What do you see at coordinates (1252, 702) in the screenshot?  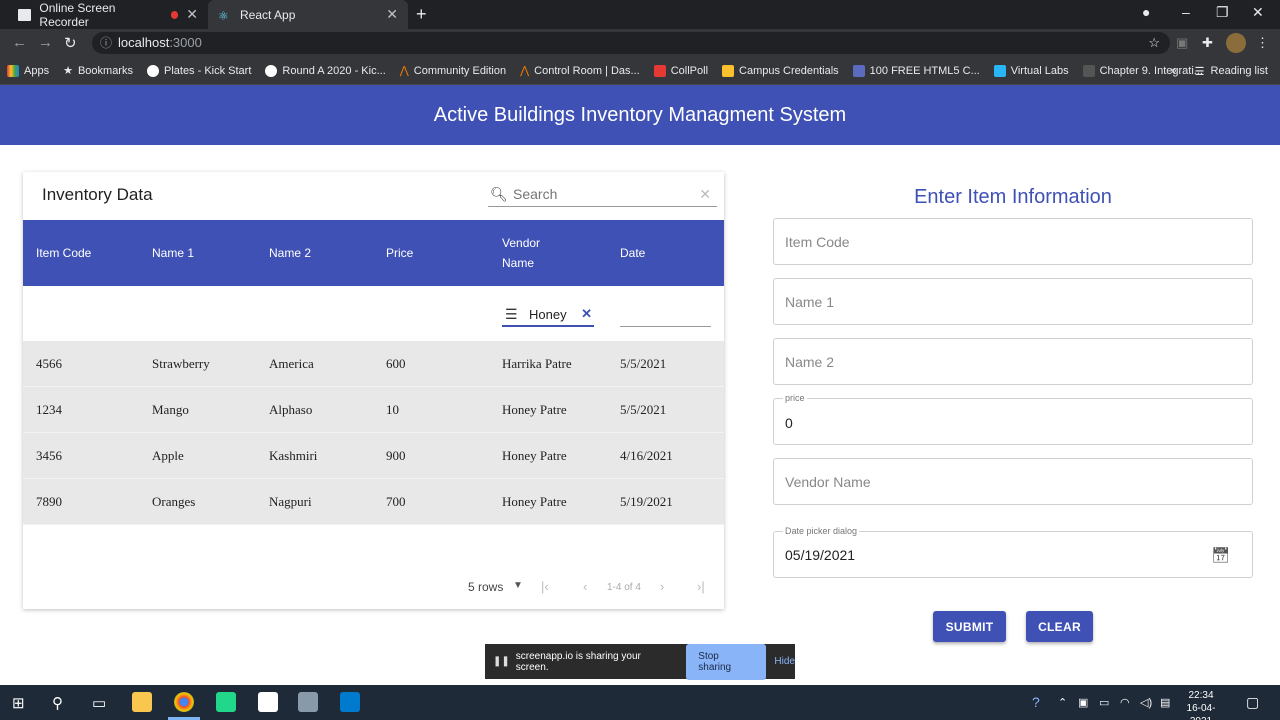 I see `notifications-icon: ▢` at bounding box center [1252, 702].